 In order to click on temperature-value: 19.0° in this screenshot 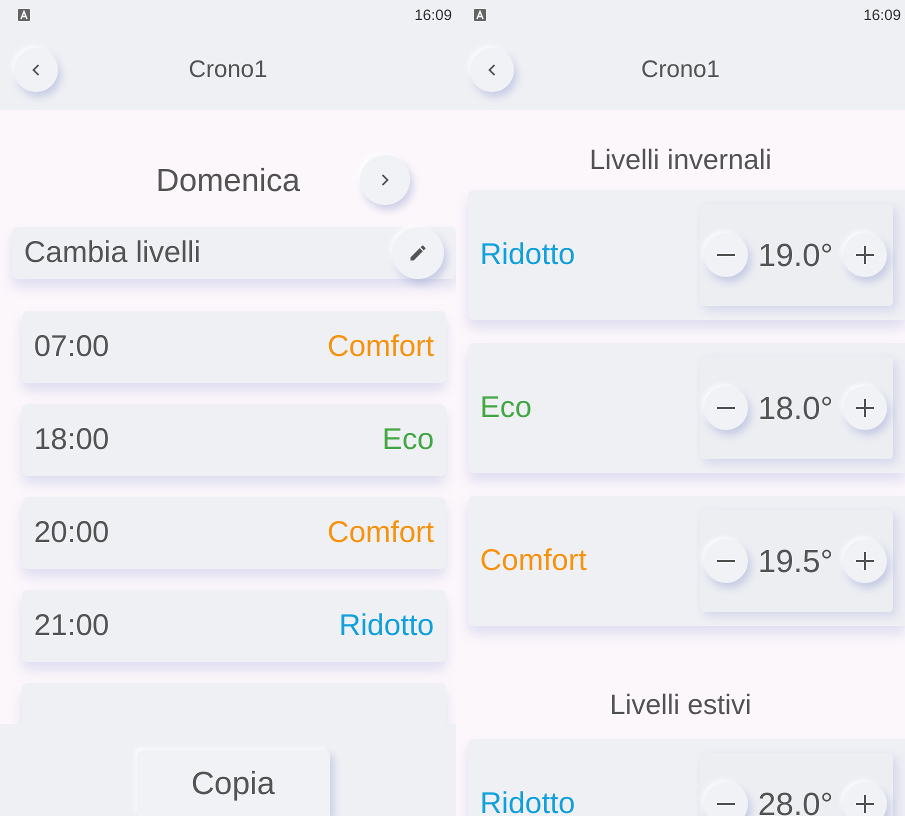, I will do `click(796, 255)`.